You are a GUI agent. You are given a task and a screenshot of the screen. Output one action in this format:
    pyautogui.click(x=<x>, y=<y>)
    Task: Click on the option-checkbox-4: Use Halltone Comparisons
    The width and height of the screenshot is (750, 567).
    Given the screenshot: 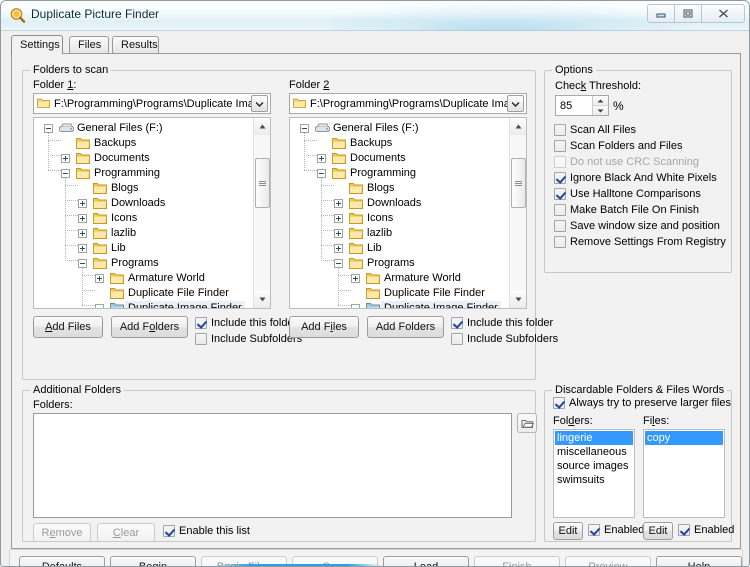 What is the action you would take?
    pyautogui.click(x=627, y=194)
    